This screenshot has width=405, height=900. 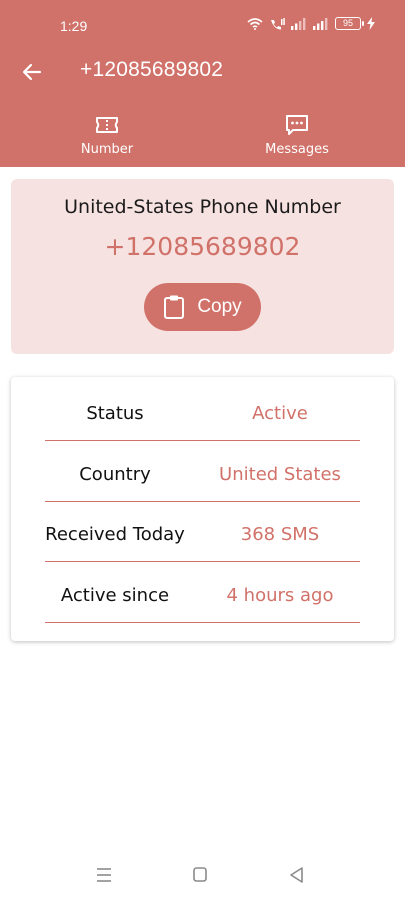 What do you see at coordinates (297, 149) in the screenshot?
I see `tab-messages-label: Messages` at bounding box center [297, 149].